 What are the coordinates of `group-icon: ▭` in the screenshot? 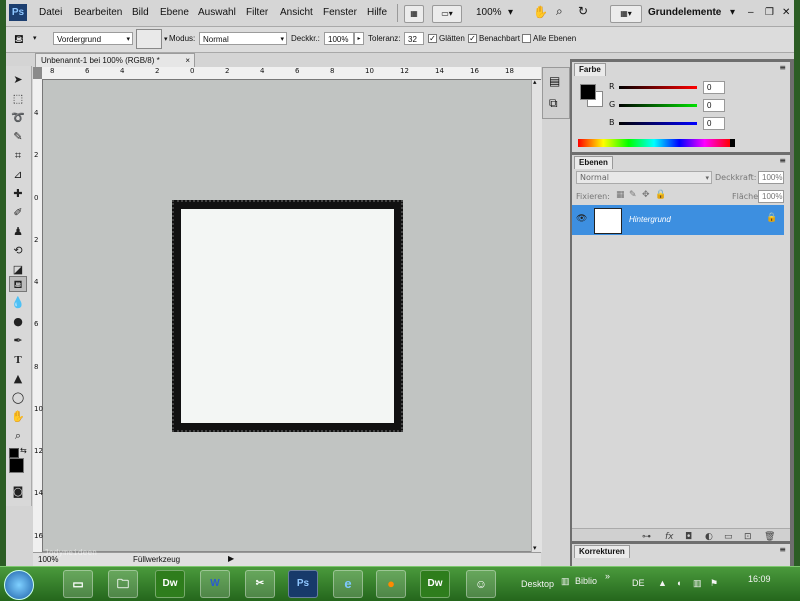 It's located at (728, 537).